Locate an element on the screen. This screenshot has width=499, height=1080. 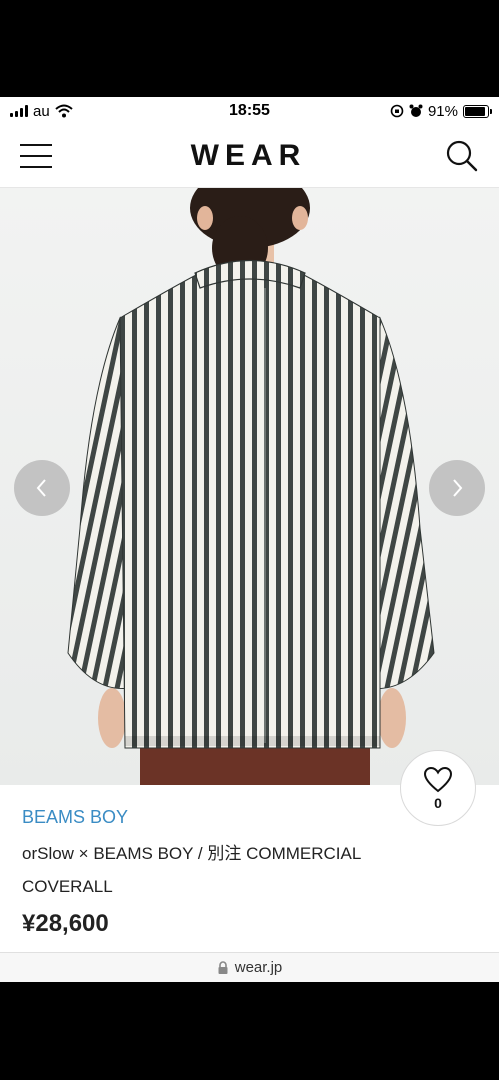
status-right: 91% is located at coordinates (441, 111).